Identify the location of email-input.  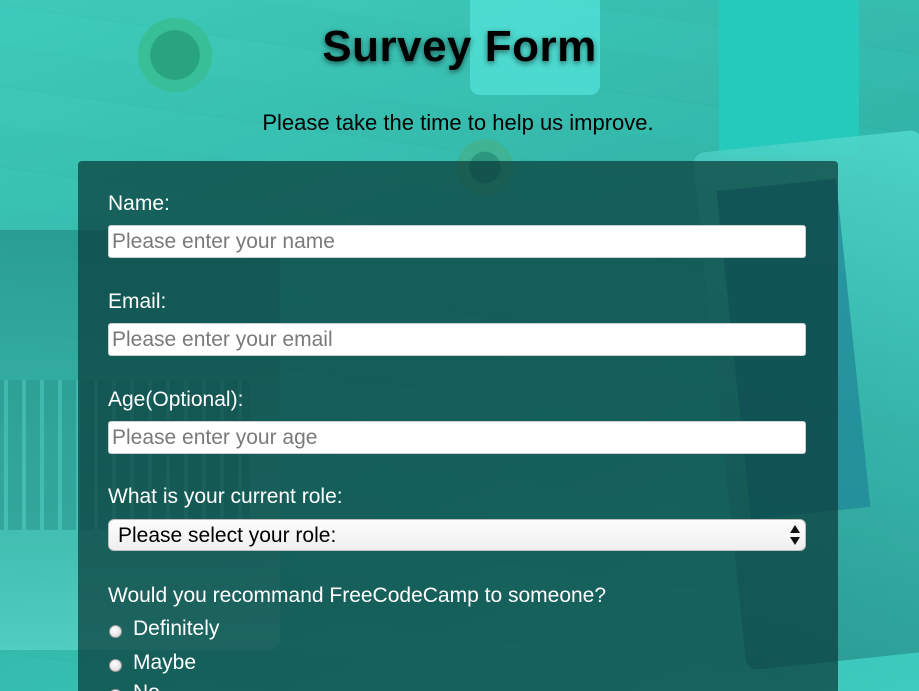
(457, 339).